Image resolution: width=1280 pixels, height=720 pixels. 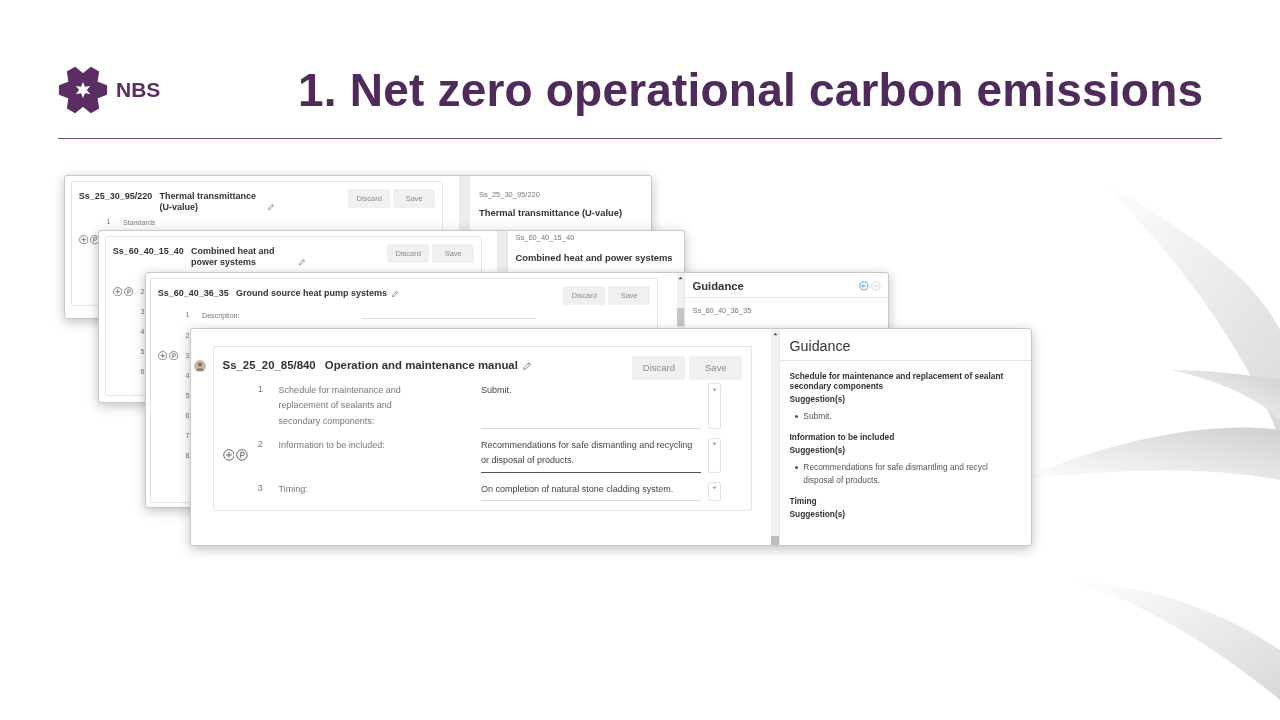 I want to click on clause-code: Ss_60_40_36_35, so click(x=193, y=293).